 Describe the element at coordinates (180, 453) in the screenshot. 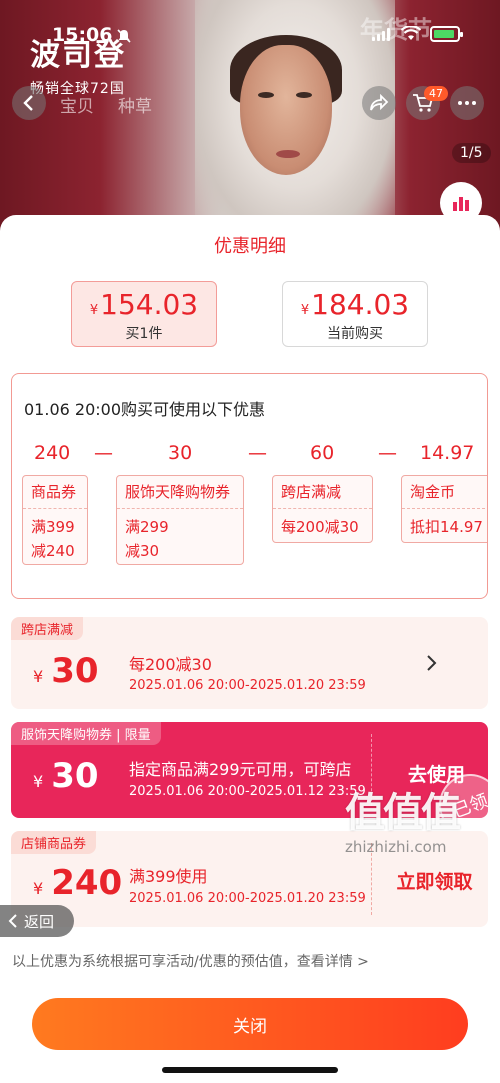

I see `discount-amount: 30` at that location.